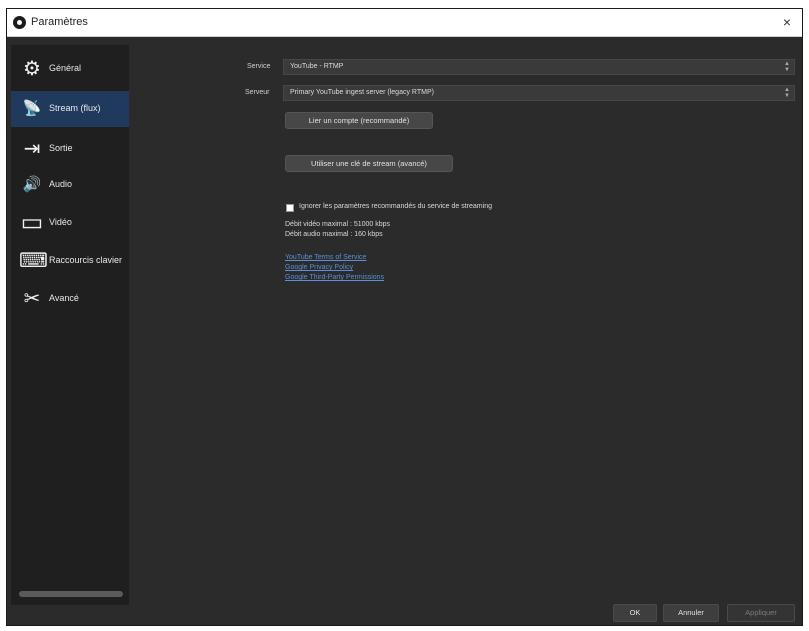 The width and height of the screenshot is (809, 631). I want to click on sidebar-item-advanced: ✂ Avancé, so click(70, 299).